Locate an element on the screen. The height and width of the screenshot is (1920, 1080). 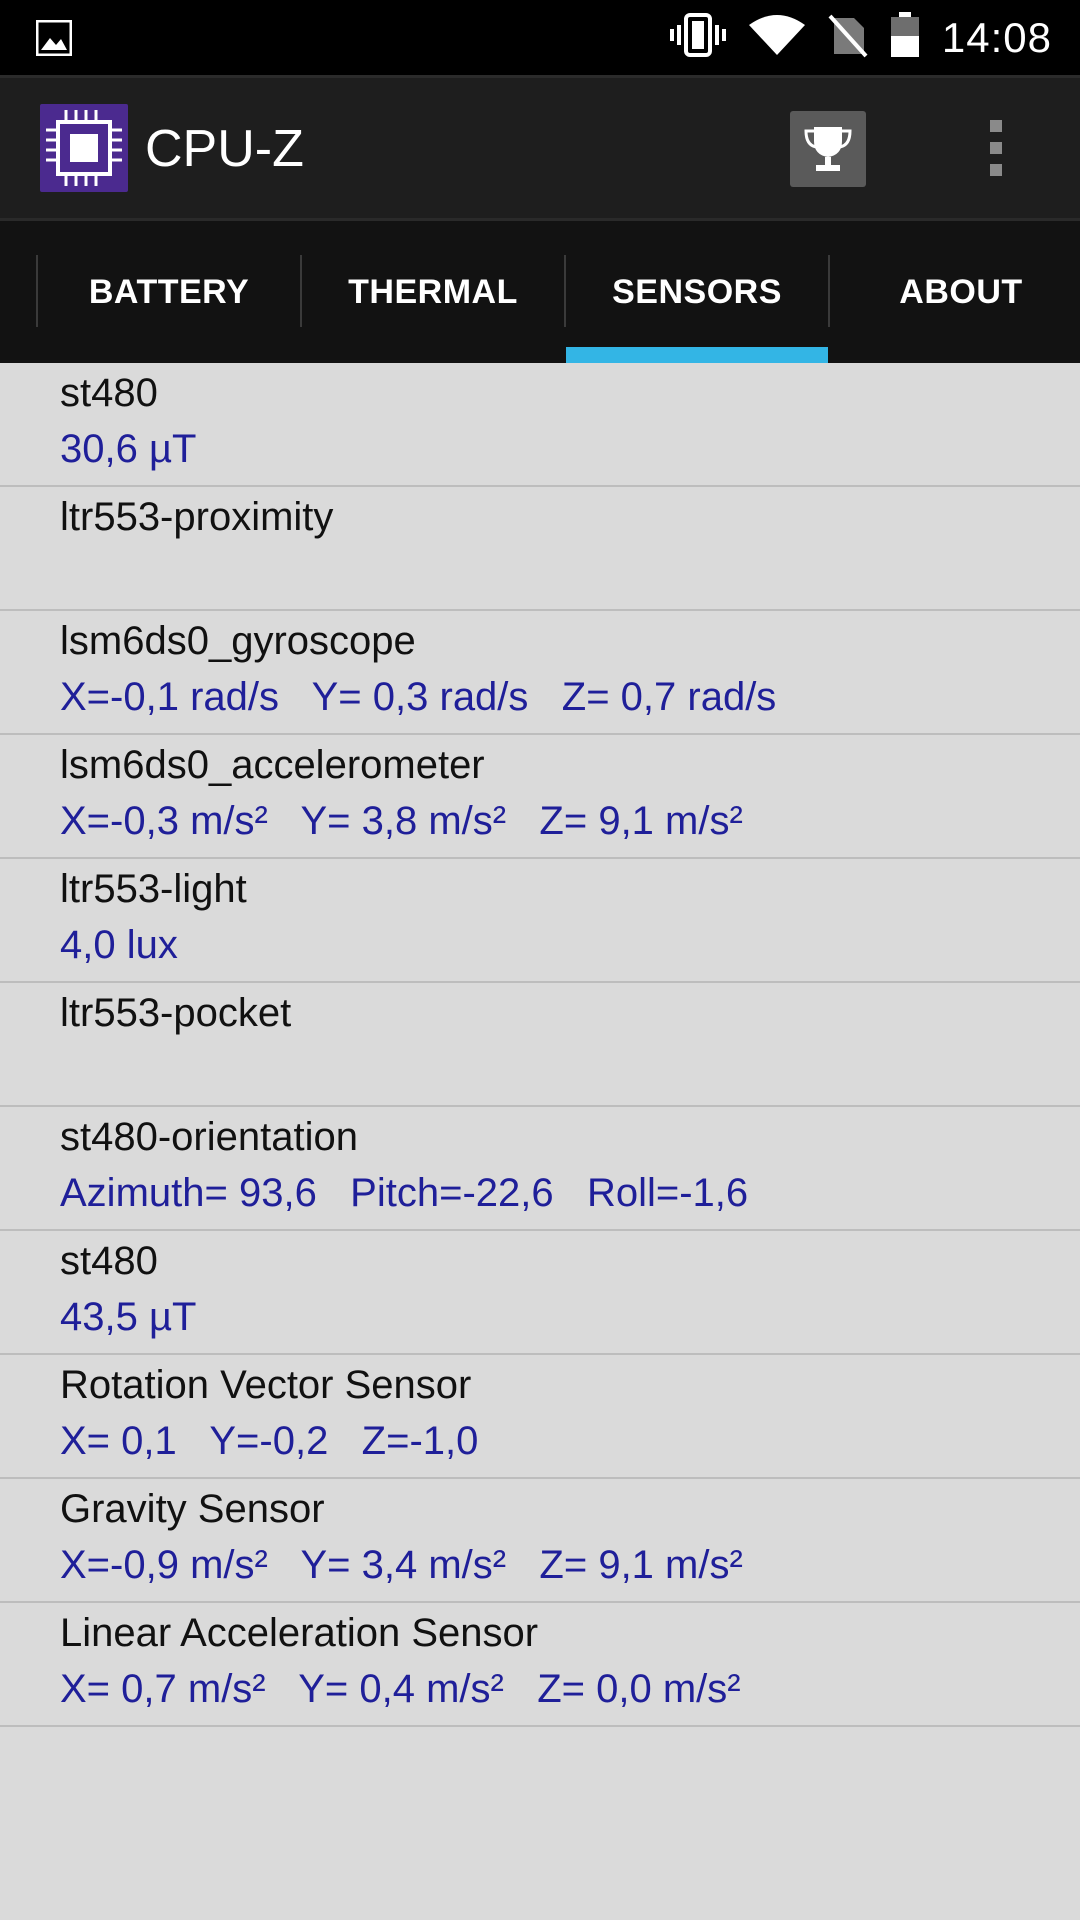
sensor-name: ltr553-pocket is located at coordinates (176, 1013).